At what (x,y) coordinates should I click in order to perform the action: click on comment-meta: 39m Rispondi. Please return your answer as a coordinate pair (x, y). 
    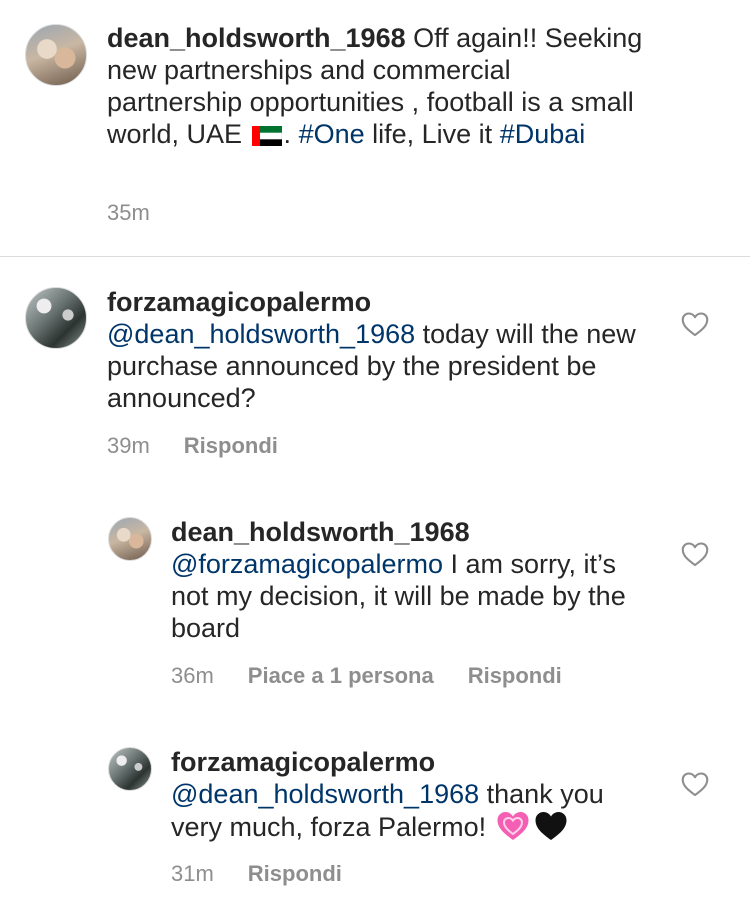
    Looking at the image, I should click on (192, 446).